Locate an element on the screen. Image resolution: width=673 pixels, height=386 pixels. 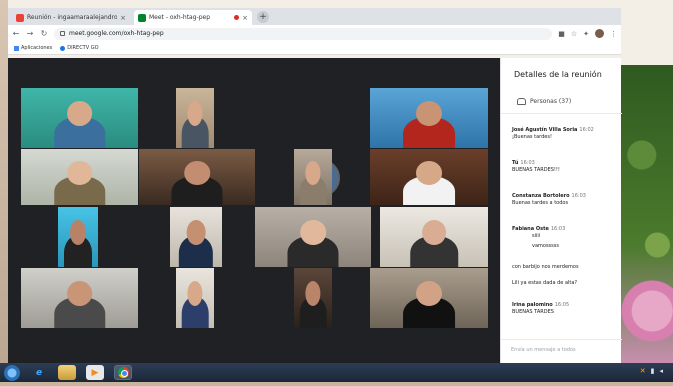
profile-avatar is located at coordinates (599, 33).